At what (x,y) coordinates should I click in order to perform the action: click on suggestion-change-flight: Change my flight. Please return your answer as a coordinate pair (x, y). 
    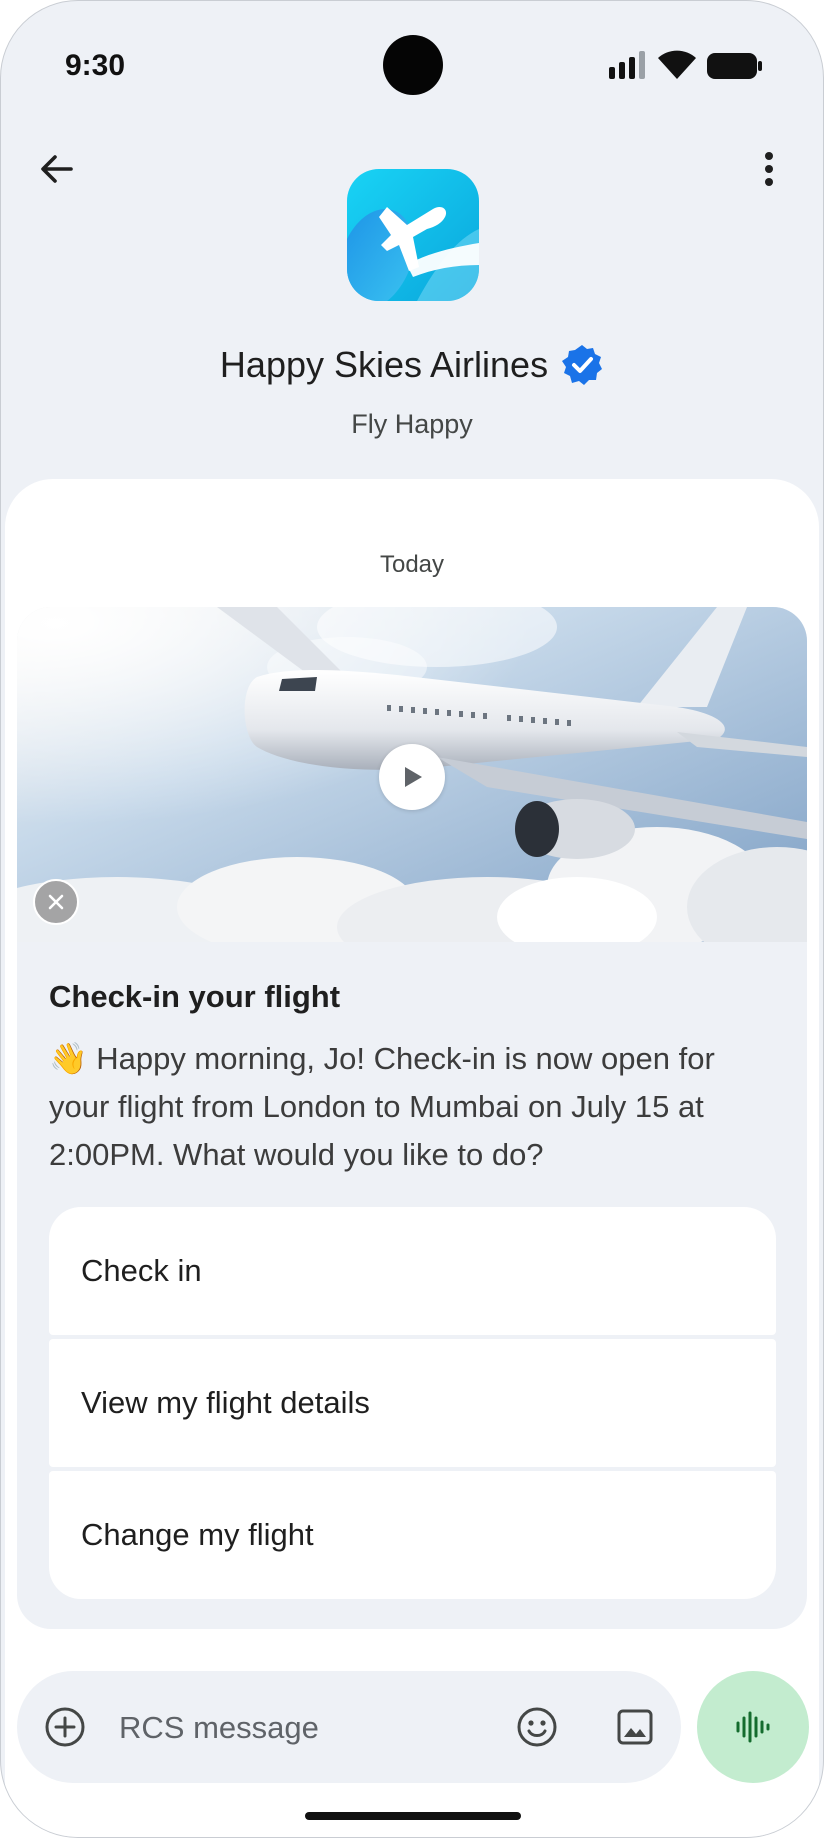
    Looking at the image, I should click on (412, 1535).